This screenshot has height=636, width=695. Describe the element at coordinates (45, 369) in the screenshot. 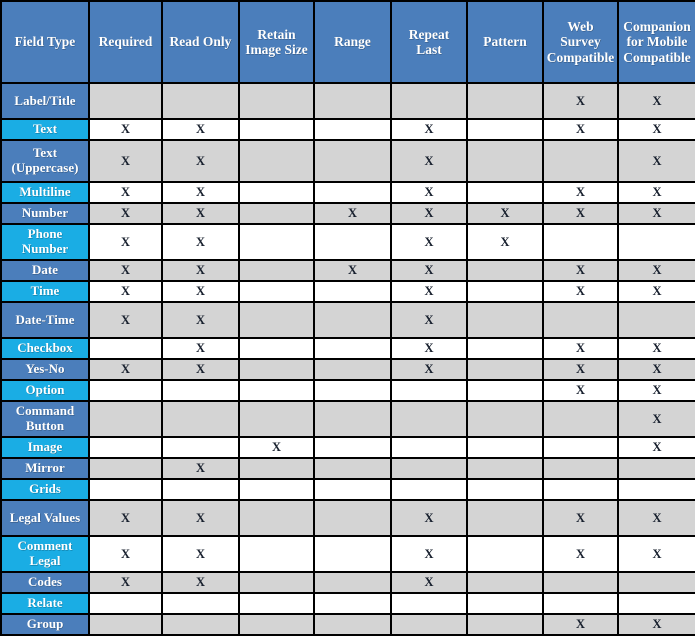

I see `row-label-yes-no: Yes-No` at that location.